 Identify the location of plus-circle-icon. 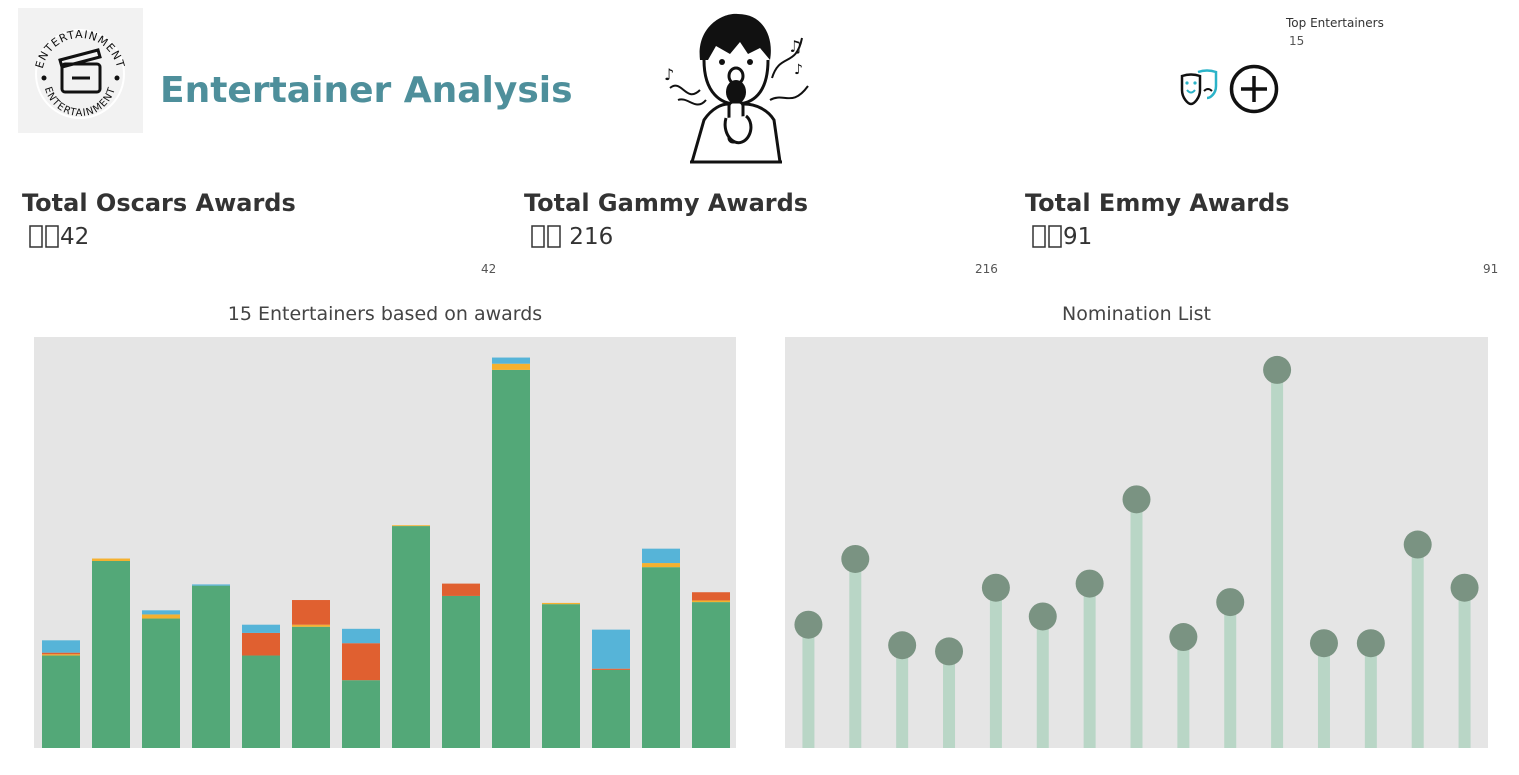
(1254, 89).